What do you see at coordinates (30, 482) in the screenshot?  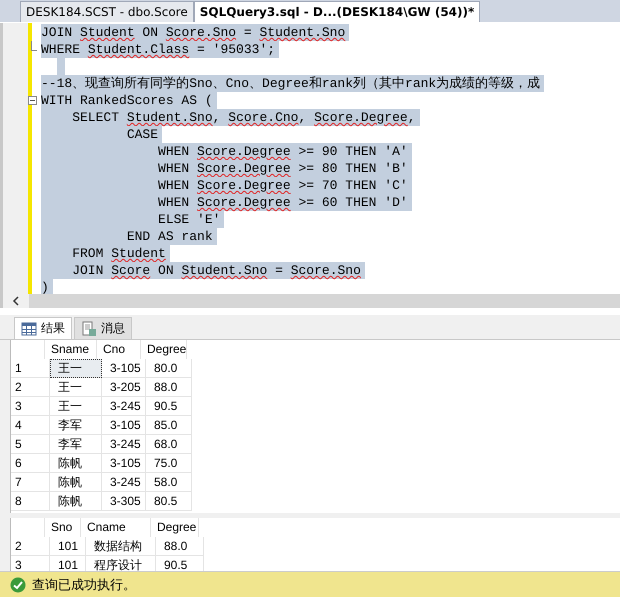 I see `row-number: 7` at bounding box center [30, 482].